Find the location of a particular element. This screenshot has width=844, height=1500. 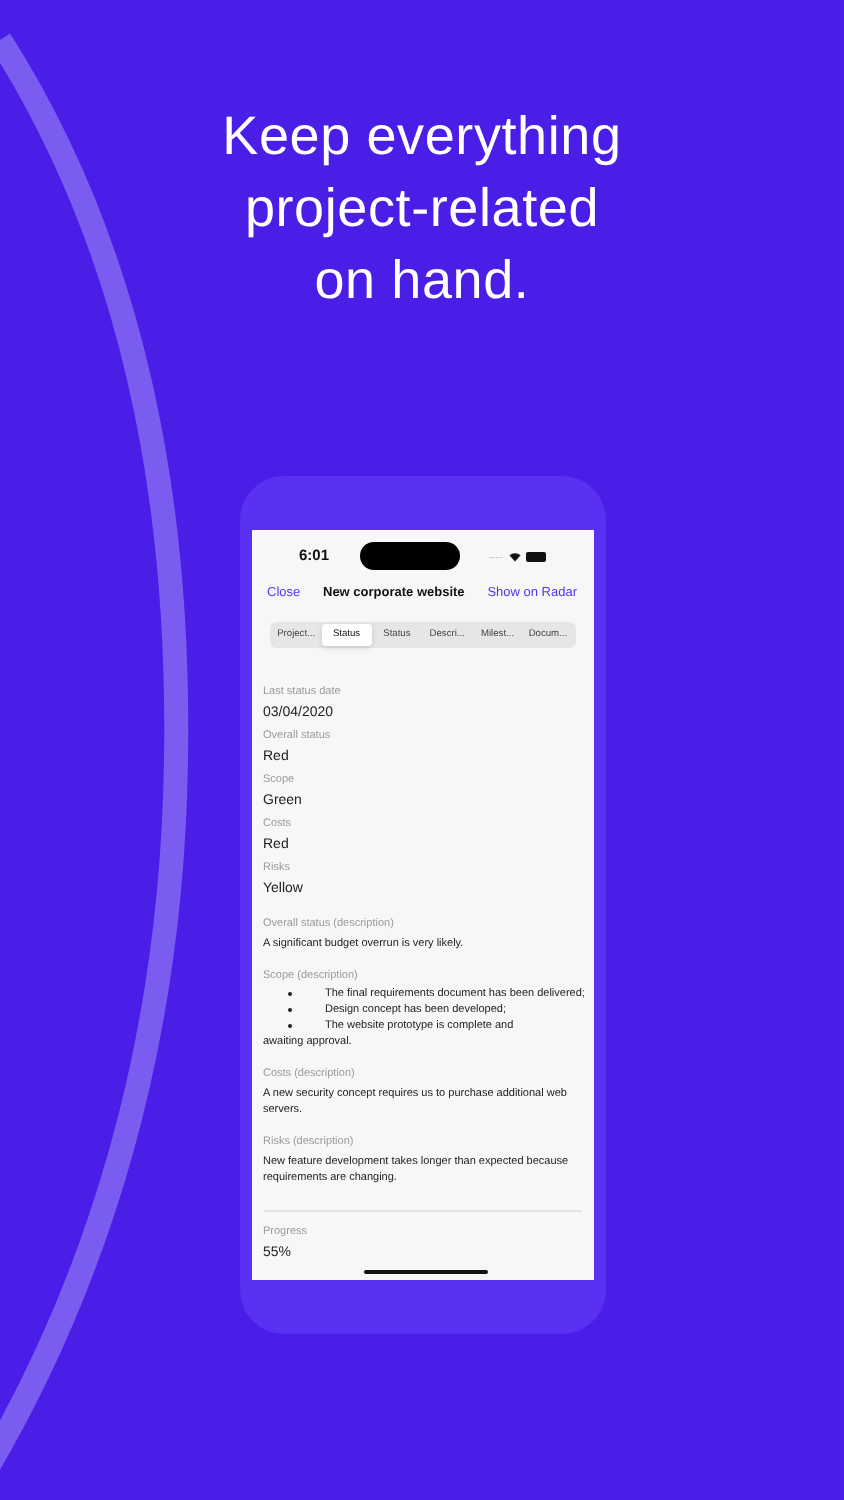

dynamic-island is located at coordinates (409, 556).